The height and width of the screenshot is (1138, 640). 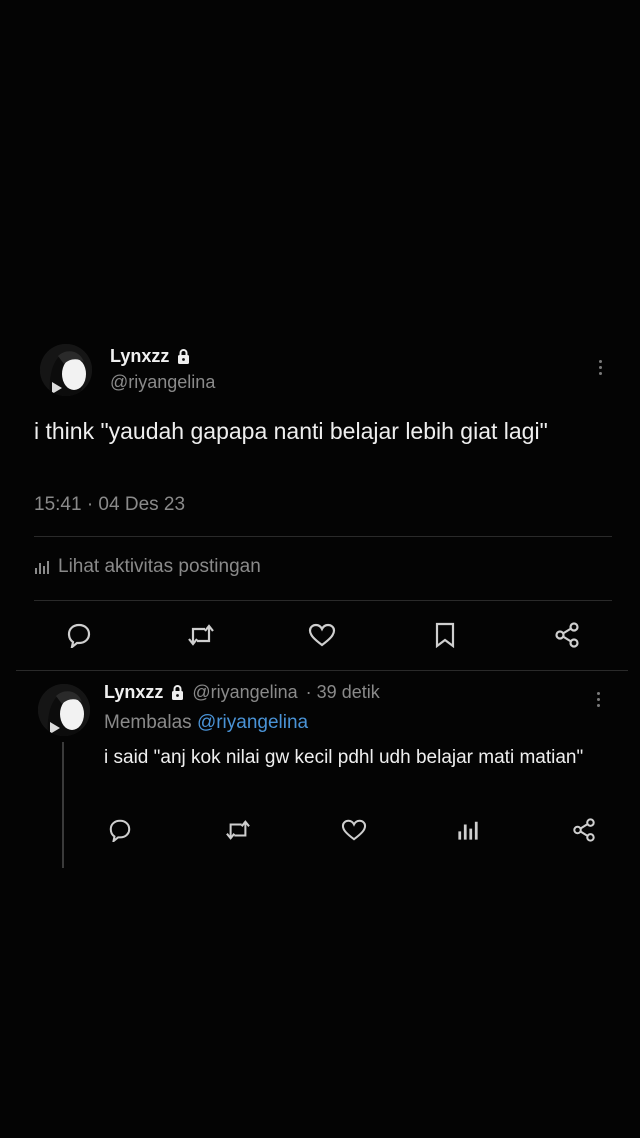 What do you see at coordinates (342, 692) in the screenshot?
I see `reply-time: · 39 detik` at bounding box center [342, 692].